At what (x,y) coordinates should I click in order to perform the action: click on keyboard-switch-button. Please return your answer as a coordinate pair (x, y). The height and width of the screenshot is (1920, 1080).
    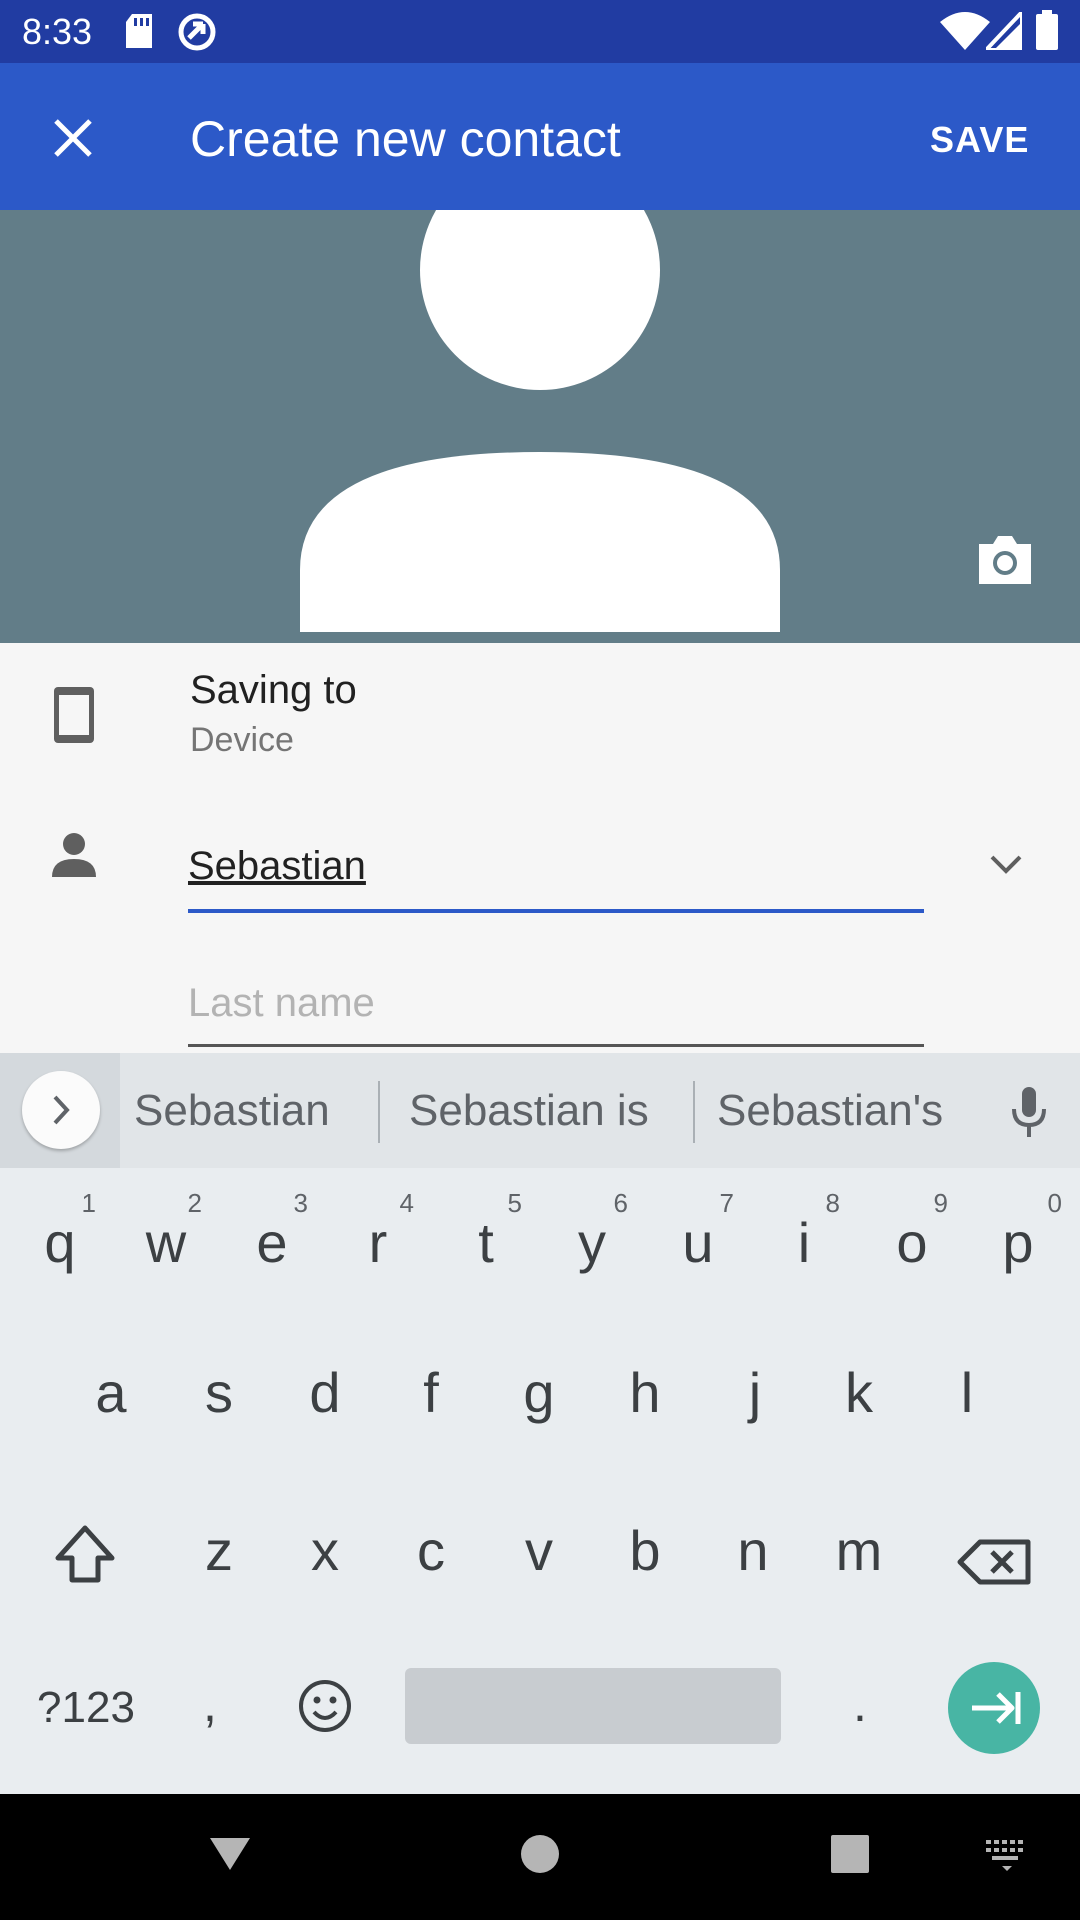
    Looking at the image, I should click on (1007, 1854).